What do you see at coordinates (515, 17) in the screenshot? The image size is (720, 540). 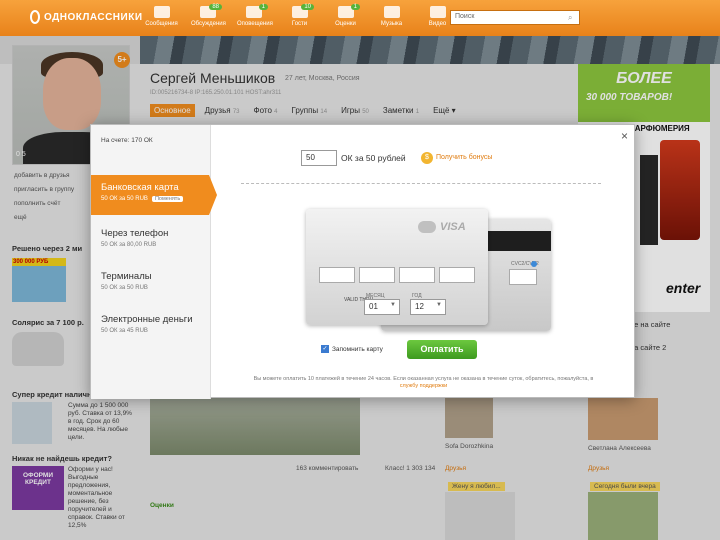 I see `search-input: Поиск` at bounding box center [515, 17].